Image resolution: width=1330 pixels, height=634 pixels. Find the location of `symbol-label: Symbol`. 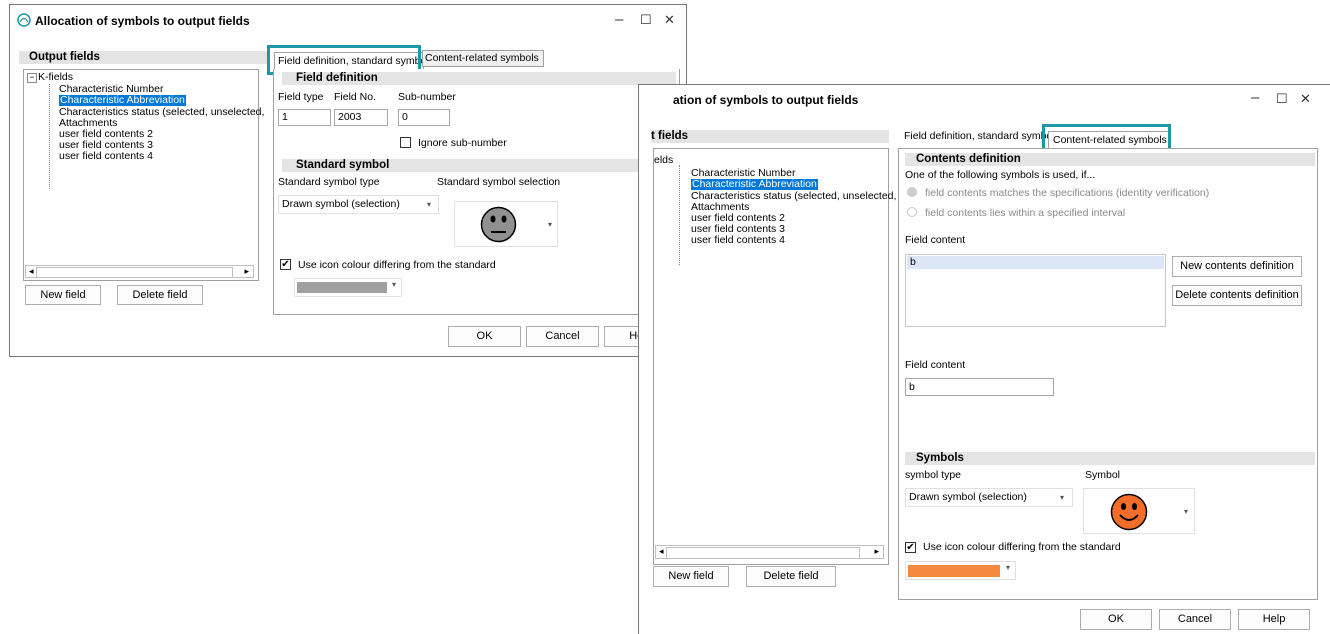

symbol-label: Symbol is located at coordinates (1103, 475).